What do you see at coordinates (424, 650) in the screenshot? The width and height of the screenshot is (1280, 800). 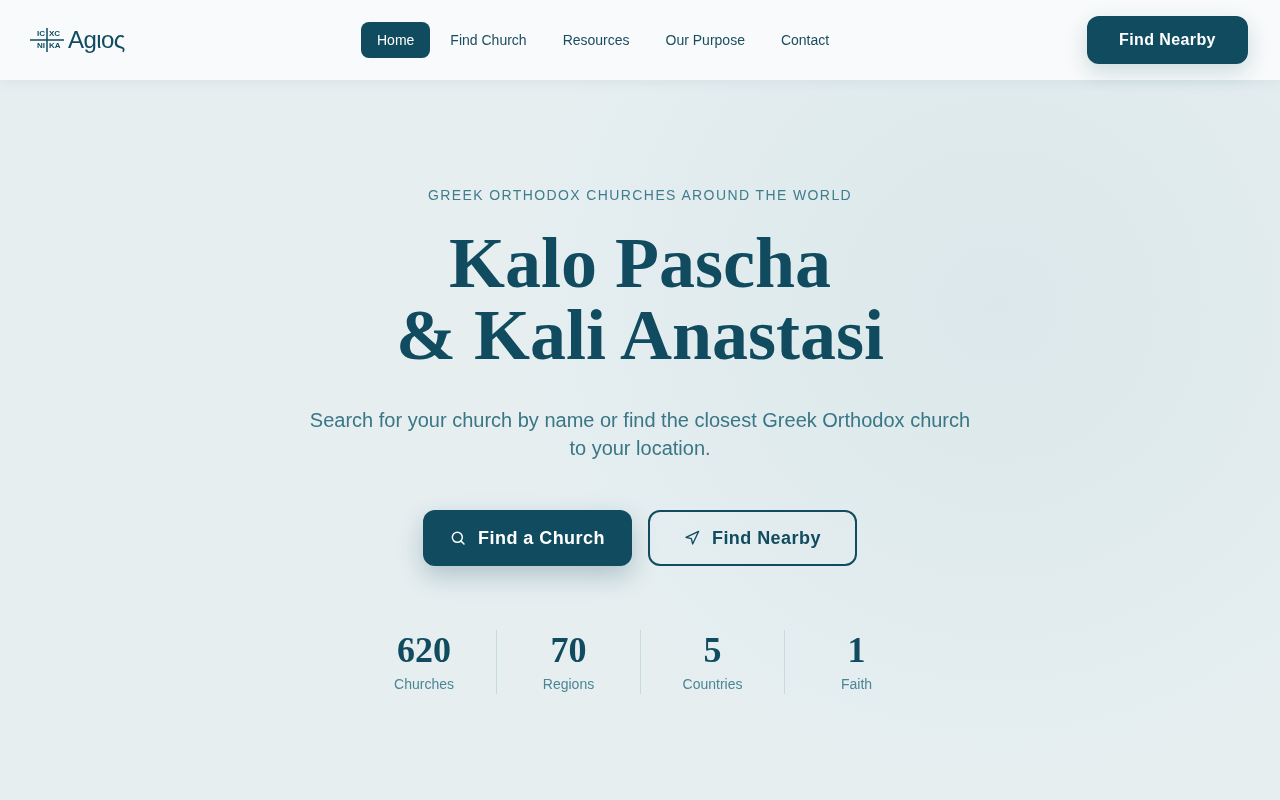 I see `stat-value: 620` at bounding box center [424, 650].